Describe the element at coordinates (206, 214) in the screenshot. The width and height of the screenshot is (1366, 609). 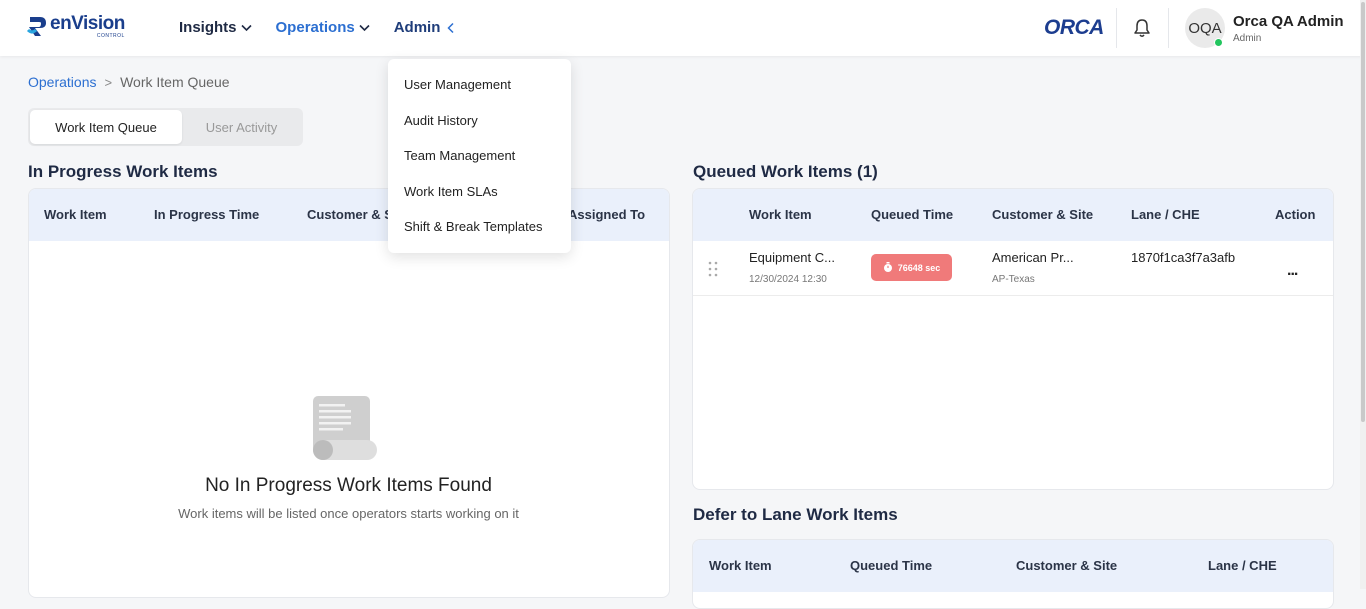
I see `column-header-in-progress-time: In Progress Time` at that location.